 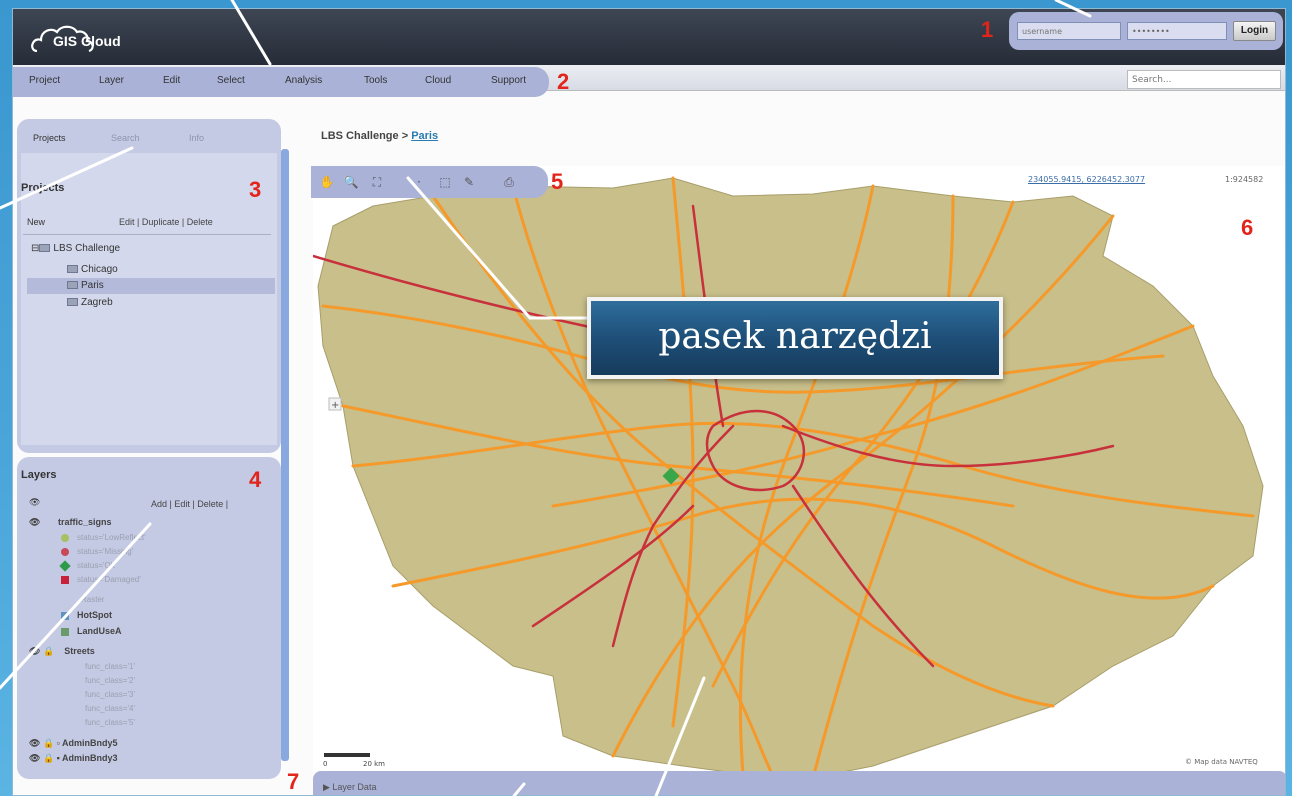 I want to click on toolbar-callout: pasek narzędzi, so click(x=795, y=338).